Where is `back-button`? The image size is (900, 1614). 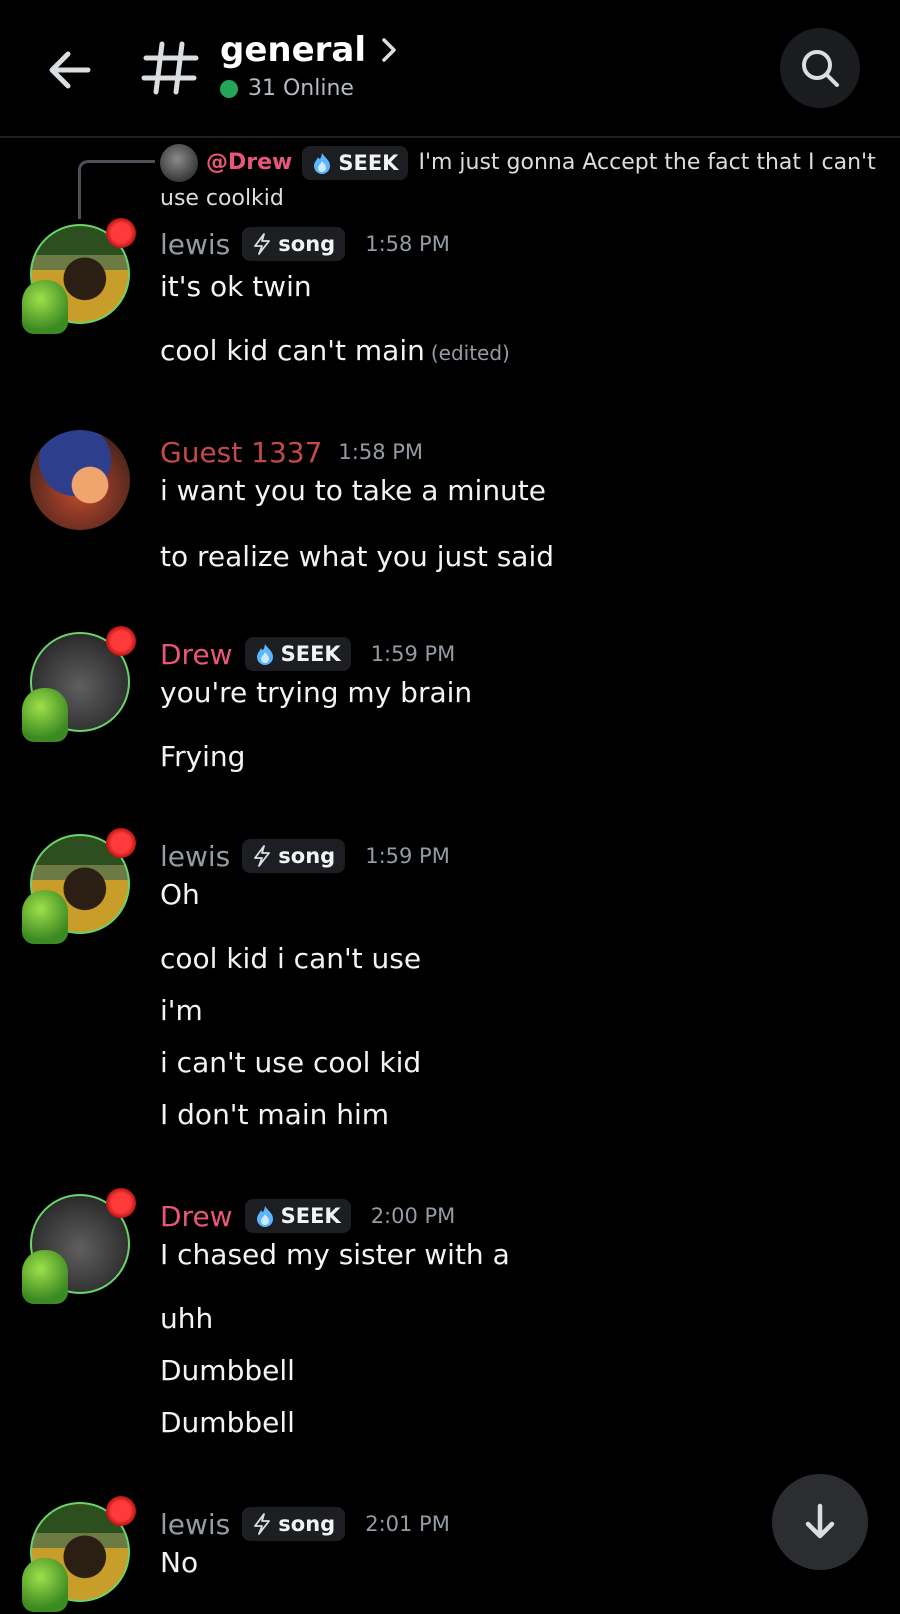
back-button is located at coordinates (70, 70).